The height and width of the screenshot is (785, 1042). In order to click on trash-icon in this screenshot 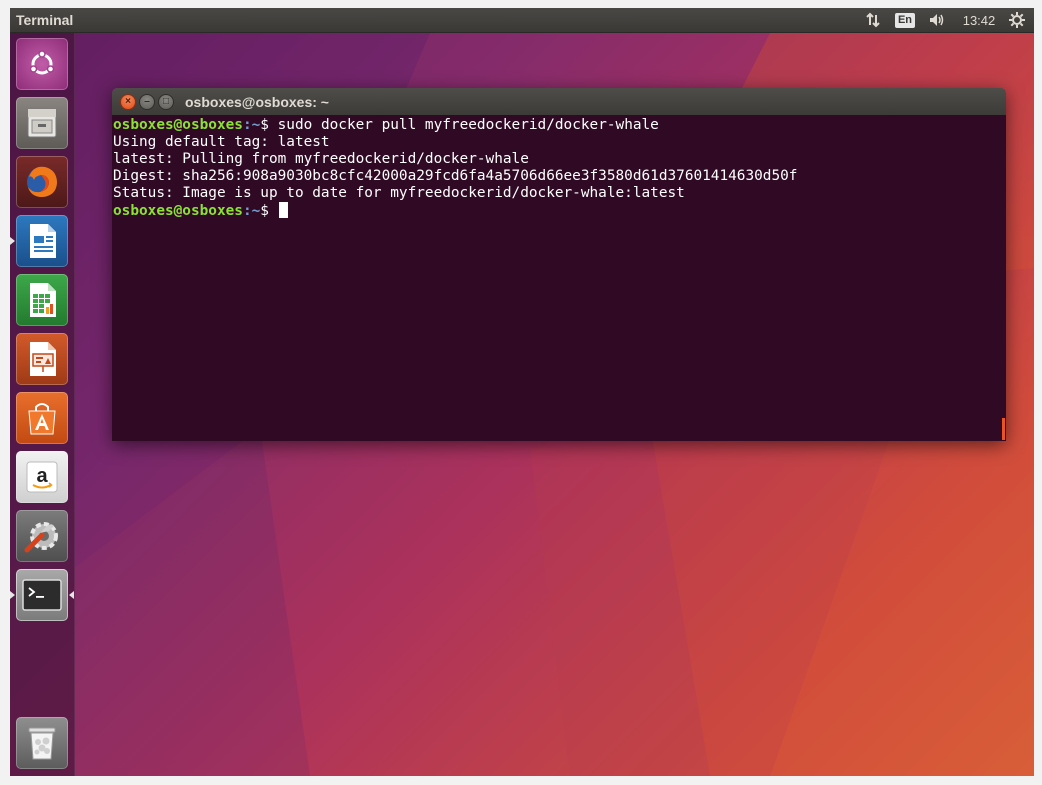, I will do `click(42, 743)`.